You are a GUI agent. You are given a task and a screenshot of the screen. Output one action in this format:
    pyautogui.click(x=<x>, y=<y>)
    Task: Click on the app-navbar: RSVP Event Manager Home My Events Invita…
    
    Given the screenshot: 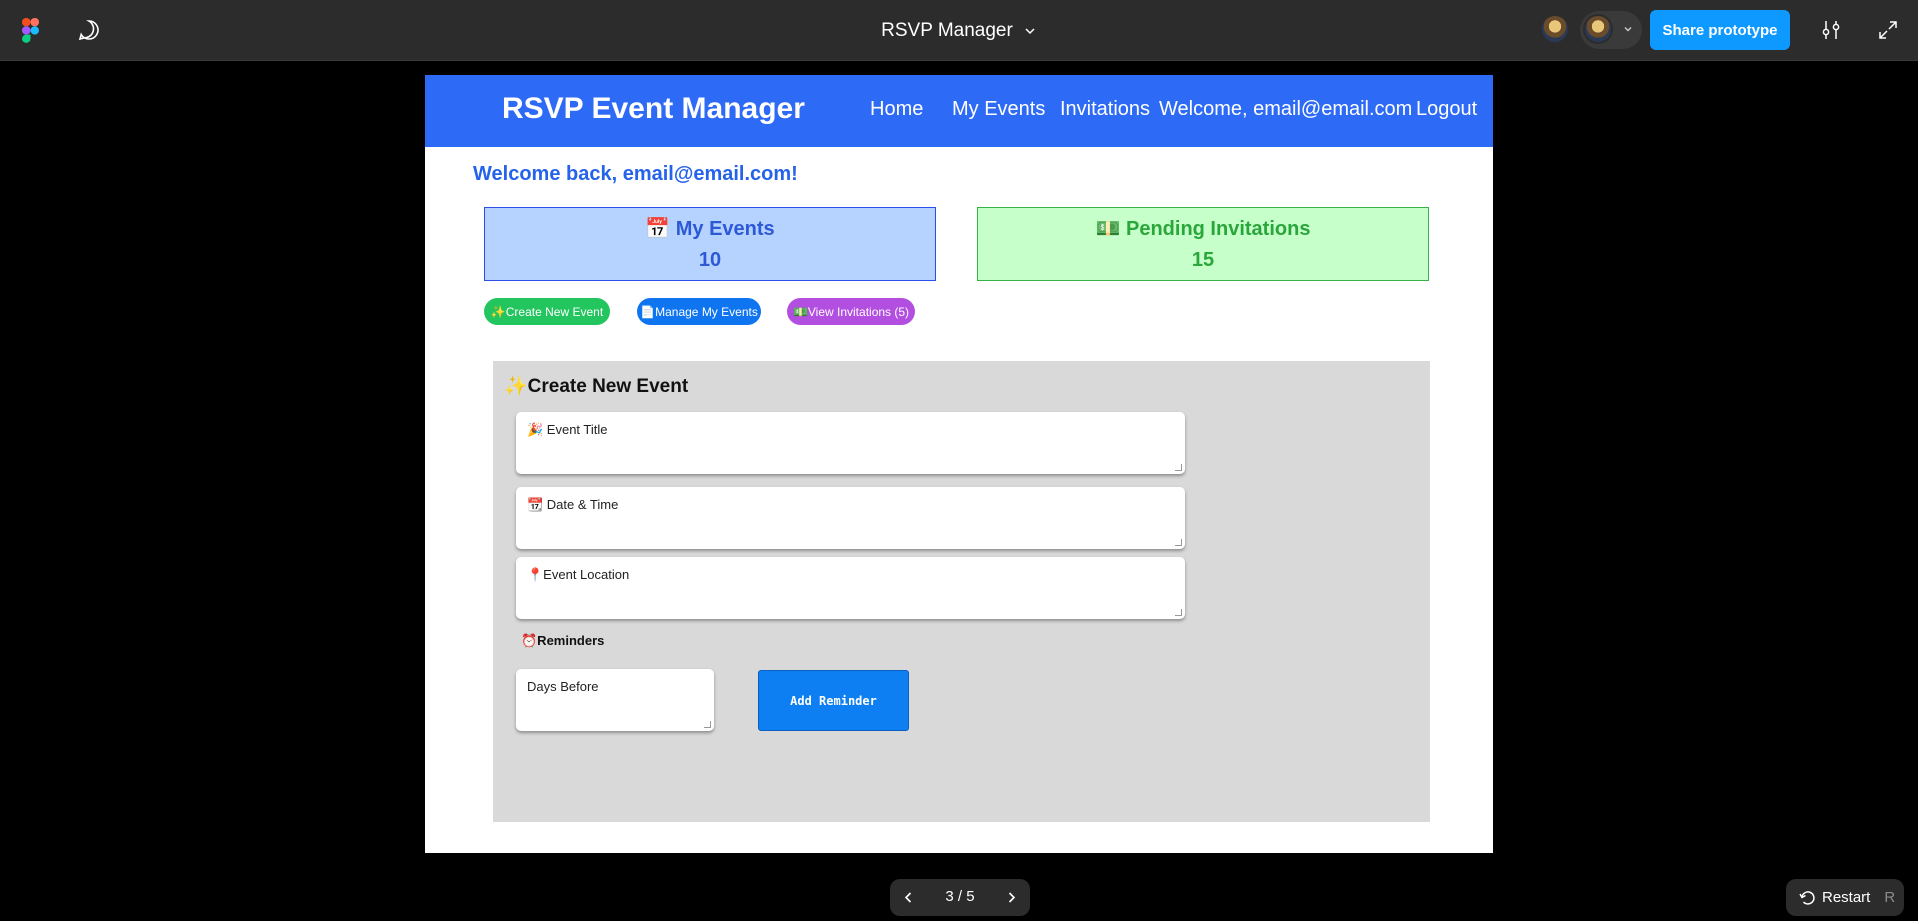 What is the action you would take?
    pyautogui.click(x=959, y=111)
    